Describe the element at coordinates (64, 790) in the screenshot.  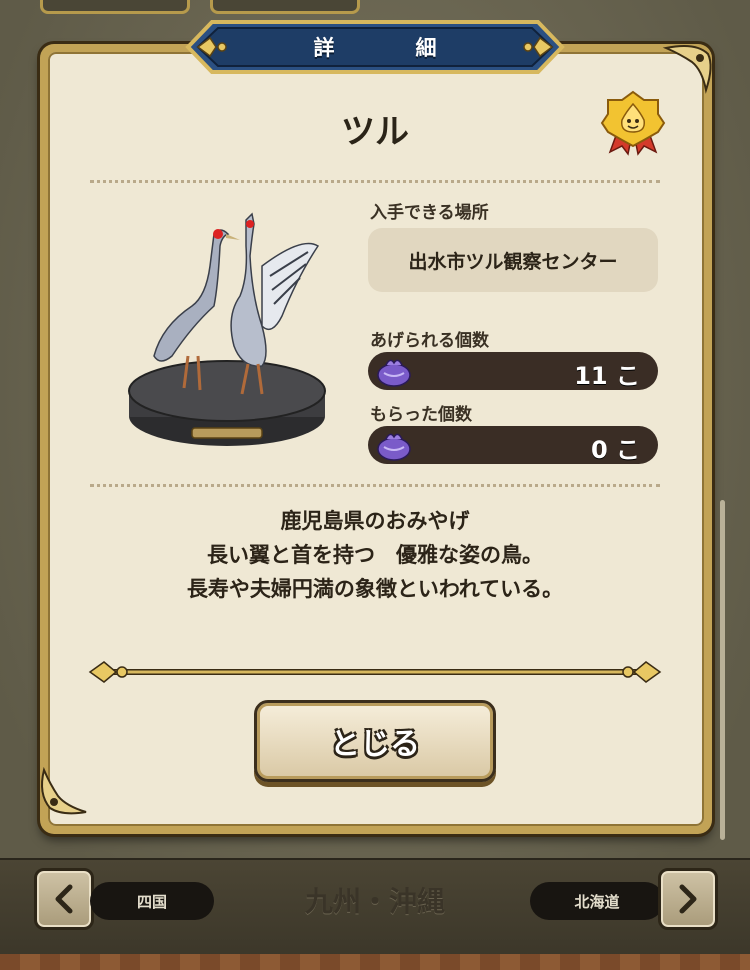
I see `corner-ornament-icon` at that location.